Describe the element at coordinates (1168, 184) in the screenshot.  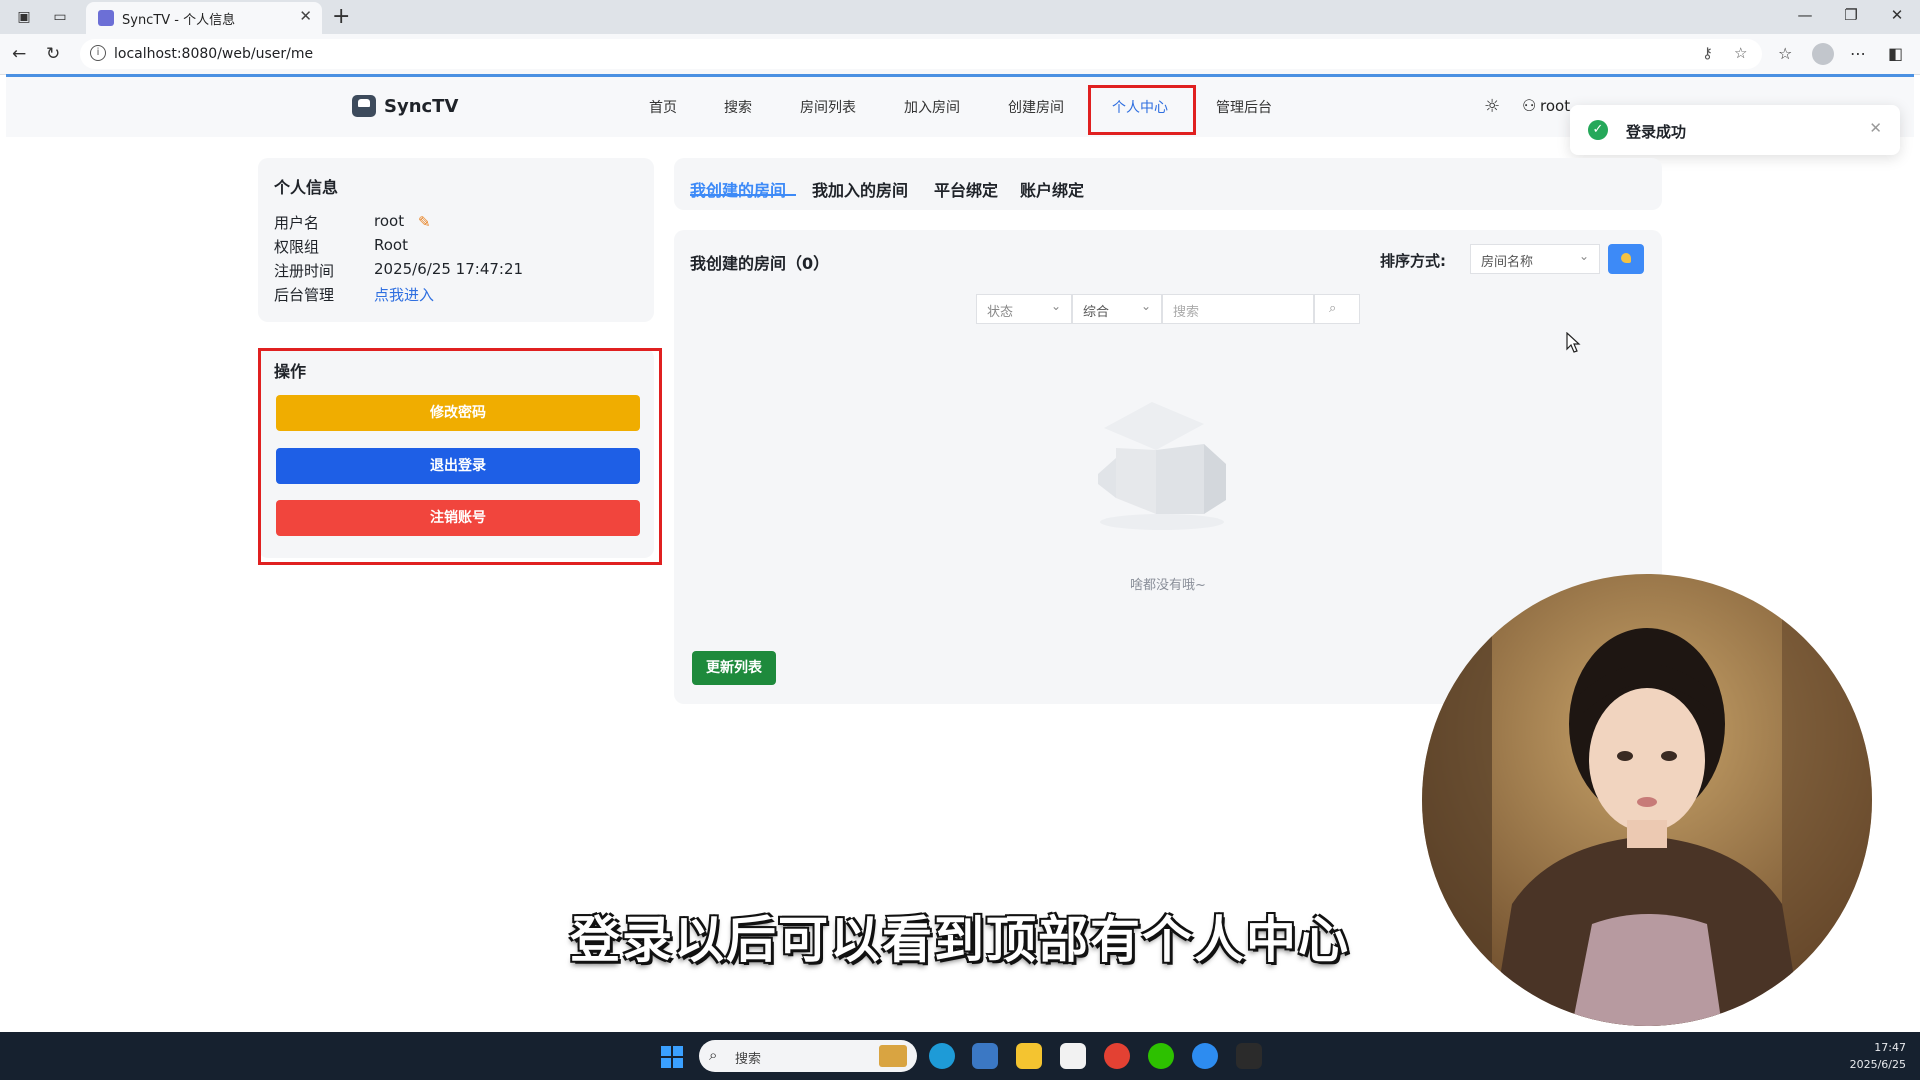
I see `room-tabs-card: 我创建的房间 我加入的房间 平台绑定 账户绑定` at that location.